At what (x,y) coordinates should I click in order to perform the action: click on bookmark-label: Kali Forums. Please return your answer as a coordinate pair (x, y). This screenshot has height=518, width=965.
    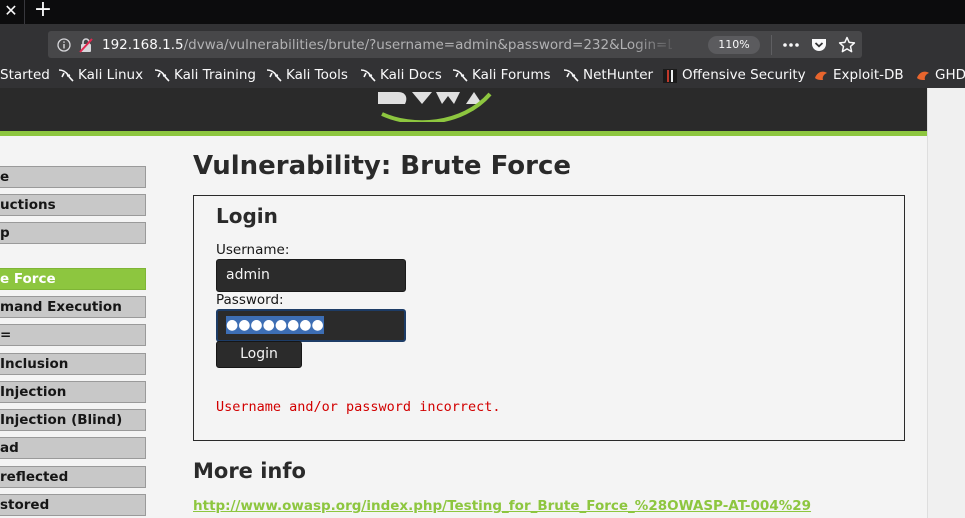
    Looking at the image, I should click on (511, 75).